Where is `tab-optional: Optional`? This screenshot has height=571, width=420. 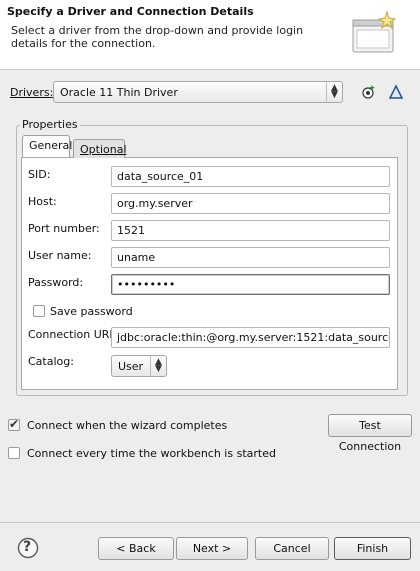
tab-optional: Optional is located at coordinates (100, 148).